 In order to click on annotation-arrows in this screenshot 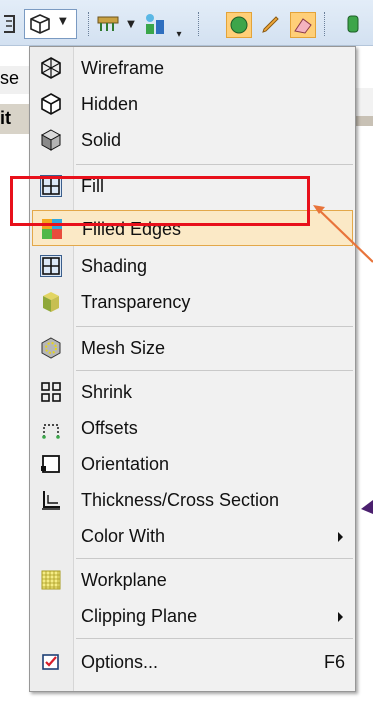, I will do `click(343, 359)`.